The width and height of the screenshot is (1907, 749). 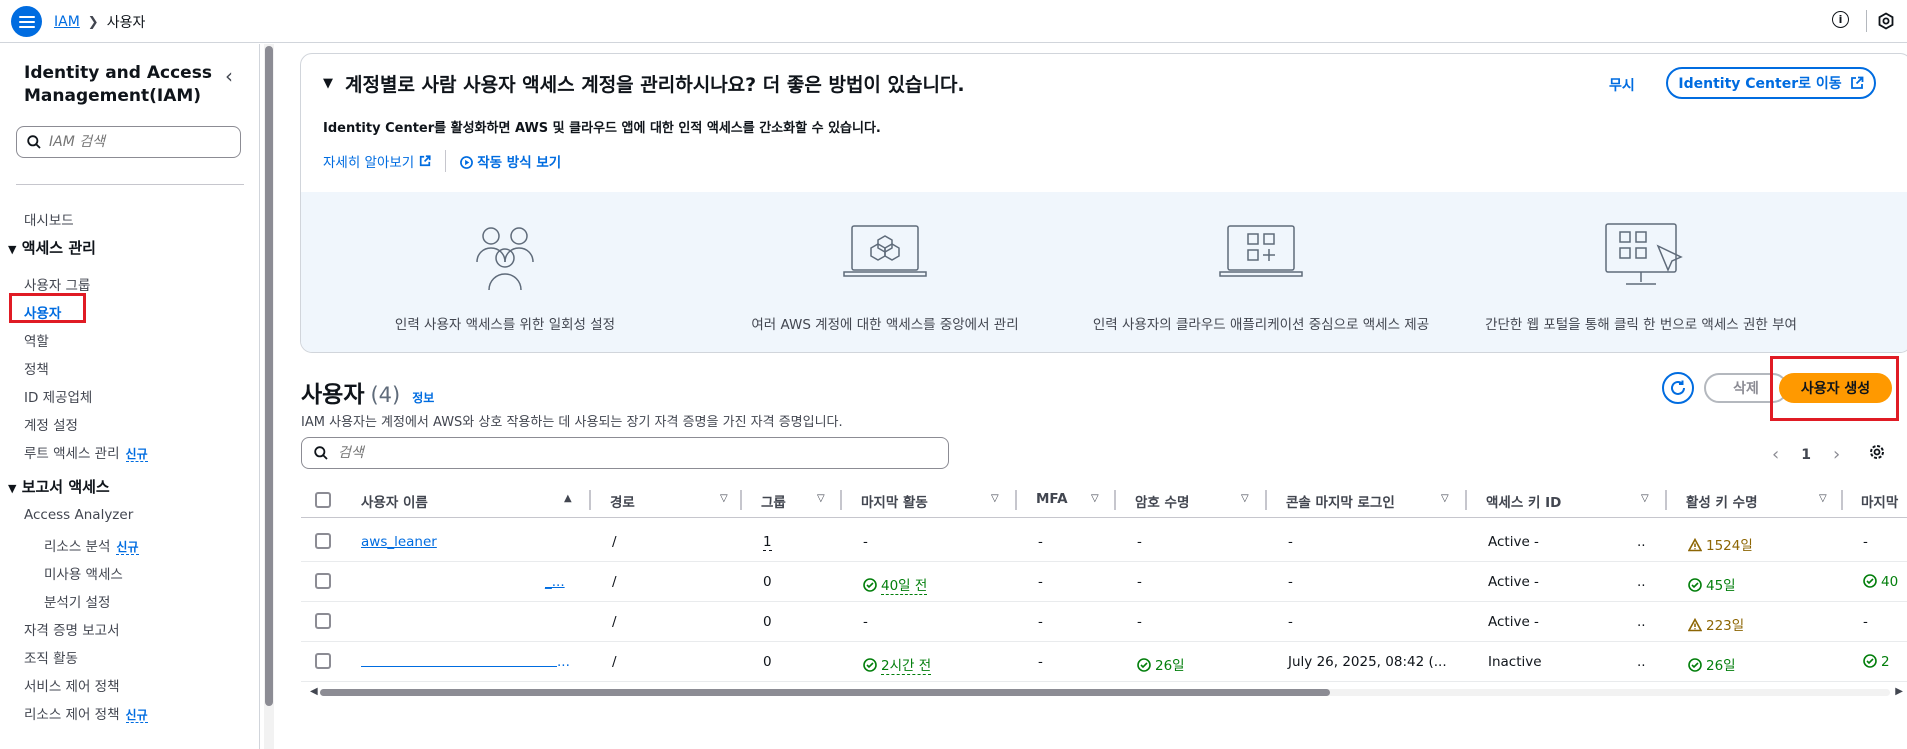 What do you see at coordinates (568, 498) in the screenshot?
I see `sort-asc-icon: ▲` at bounding box center [568, 498].